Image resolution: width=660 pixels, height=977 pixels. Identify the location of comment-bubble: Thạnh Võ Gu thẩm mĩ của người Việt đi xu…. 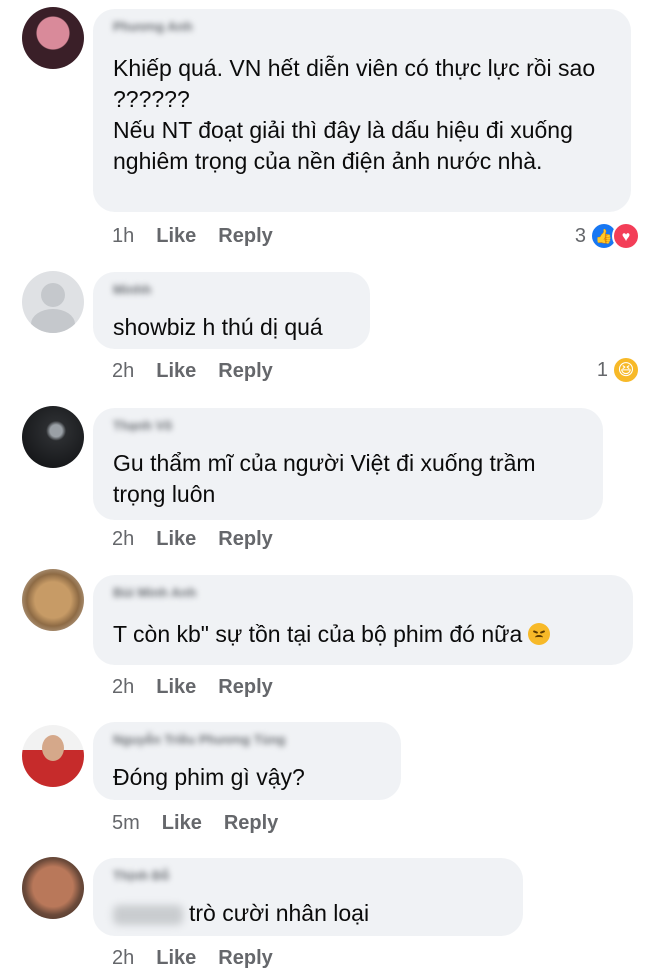
(348, 464).